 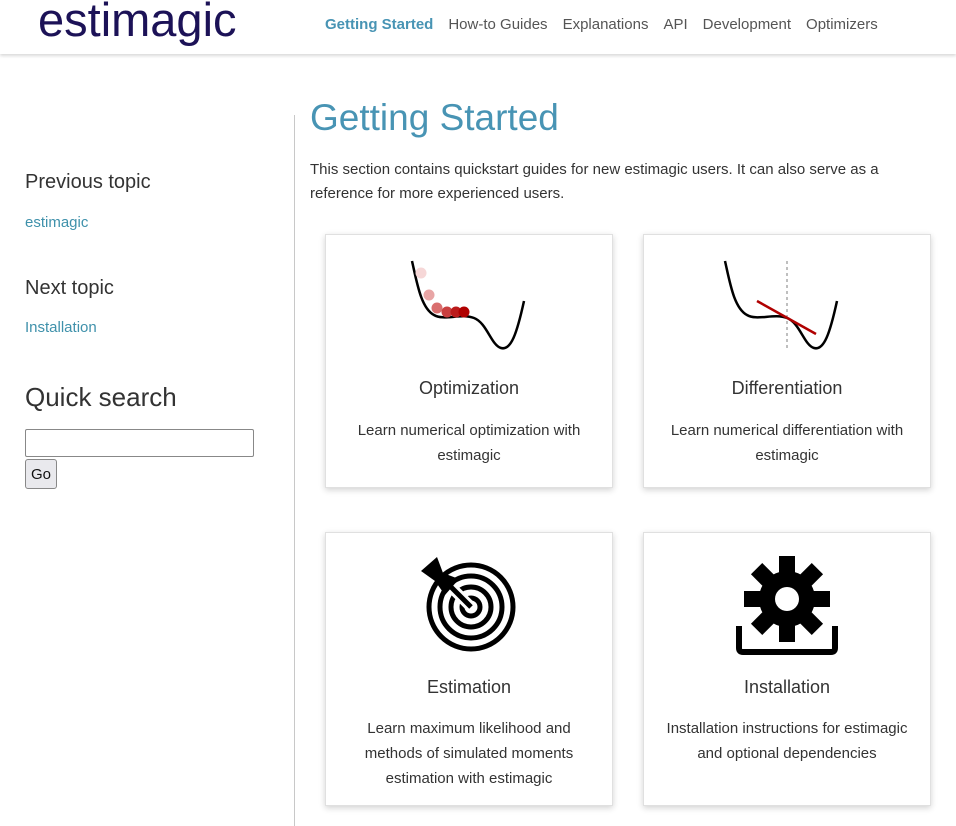 What do you see at coordinates (747, 24) in the screenshot?
I see `nav-development: Development` at bounding box center [747, 24].